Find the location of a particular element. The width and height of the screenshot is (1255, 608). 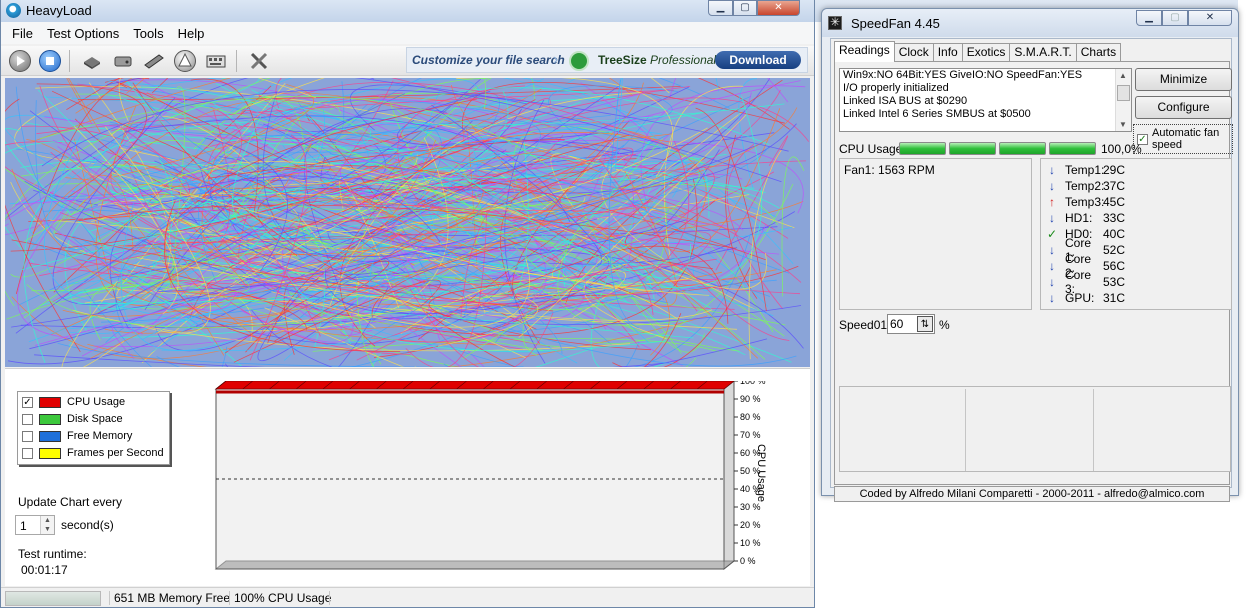

speedfan-titlebar: SpeedFan 4.45 ▁ ▢ ✕ is located at coordinates (1030, 23).